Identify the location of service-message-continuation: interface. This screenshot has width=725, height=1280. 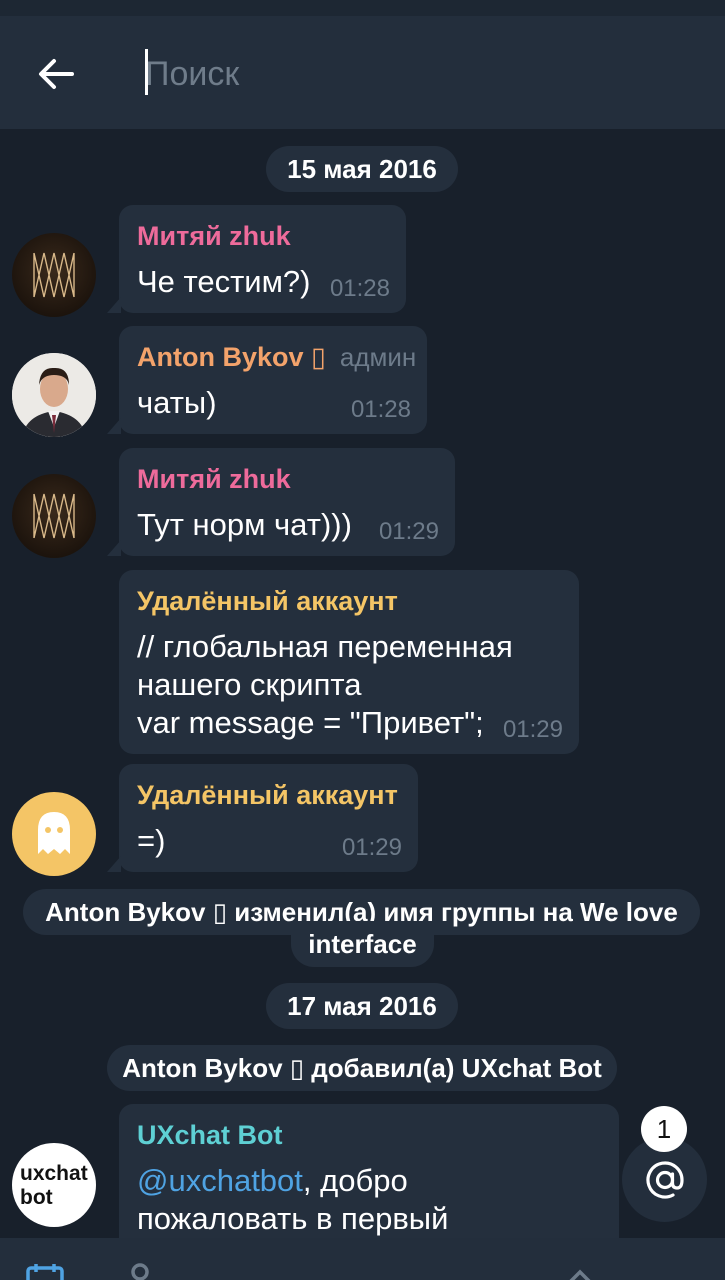
(362, 944).